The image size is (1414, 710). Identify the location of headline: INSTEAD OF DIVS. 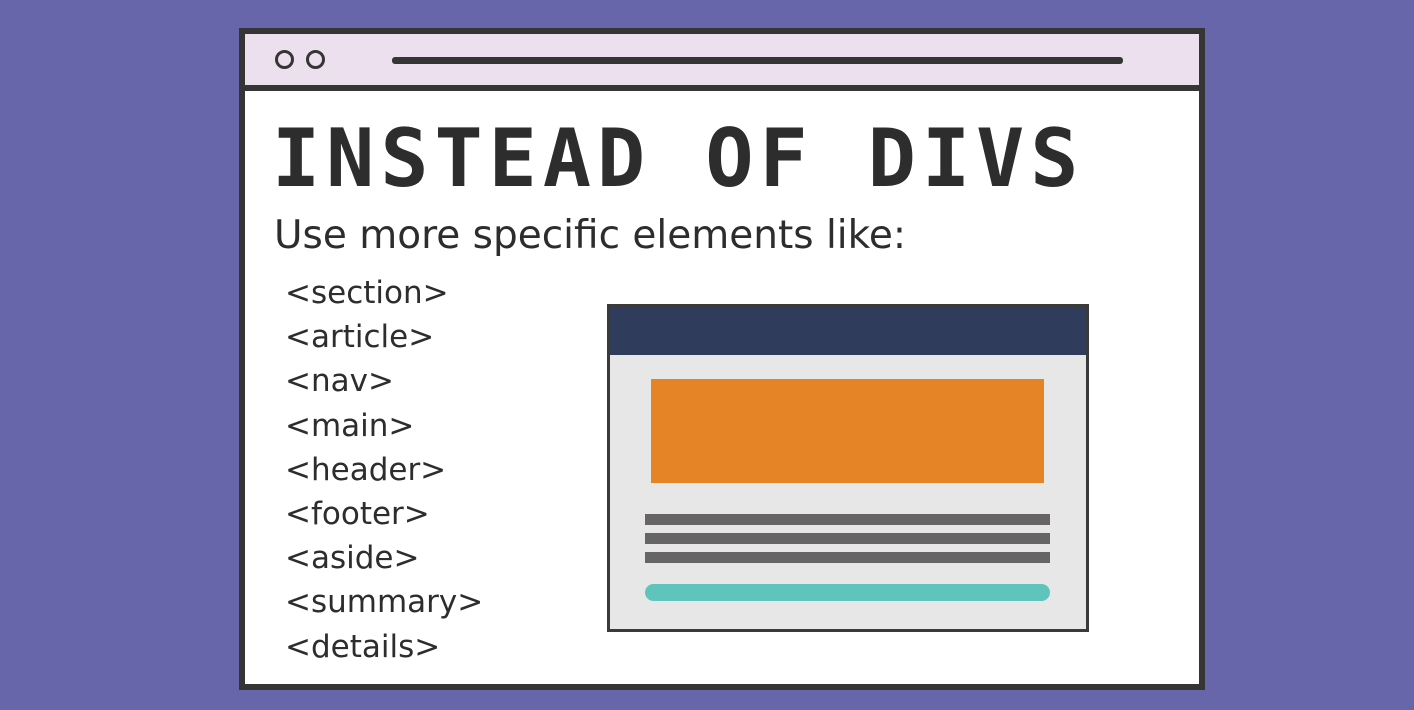
(678, 158).